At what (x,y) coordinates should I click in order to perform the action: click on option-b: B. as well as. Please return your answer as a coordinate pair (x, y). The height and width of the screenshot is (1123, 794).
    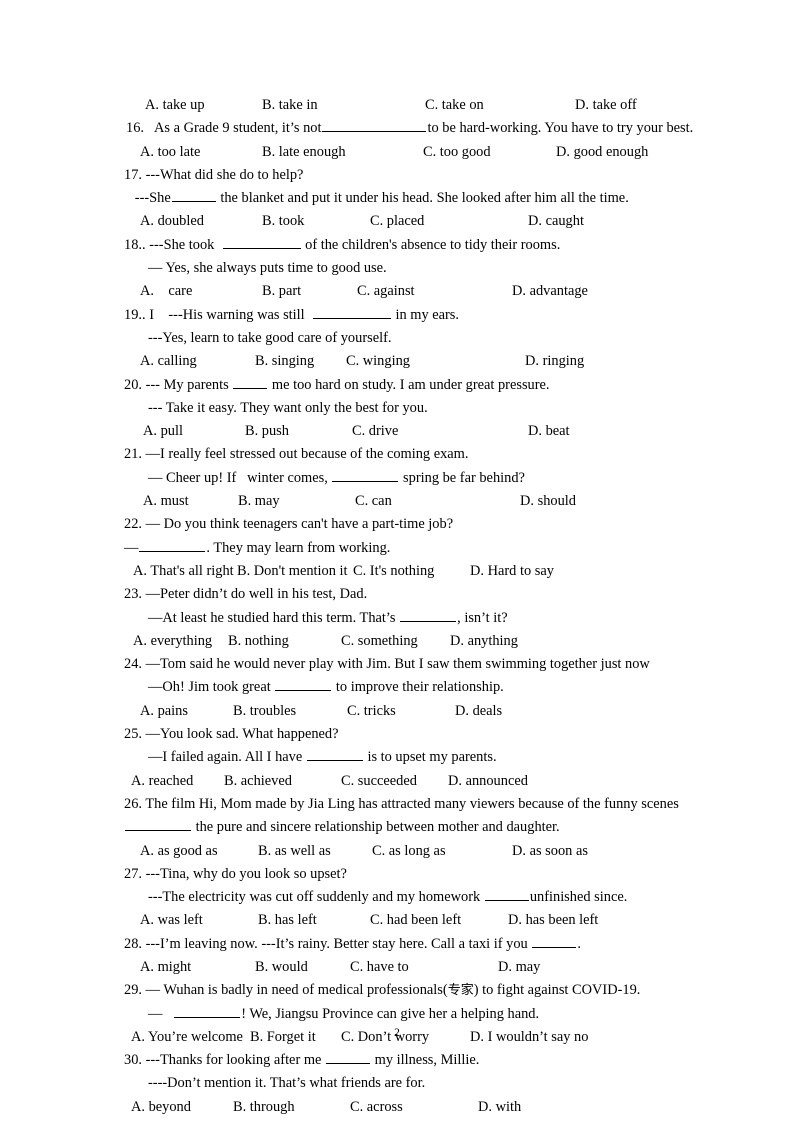
    Looking at the image, I should click on (294, 851).